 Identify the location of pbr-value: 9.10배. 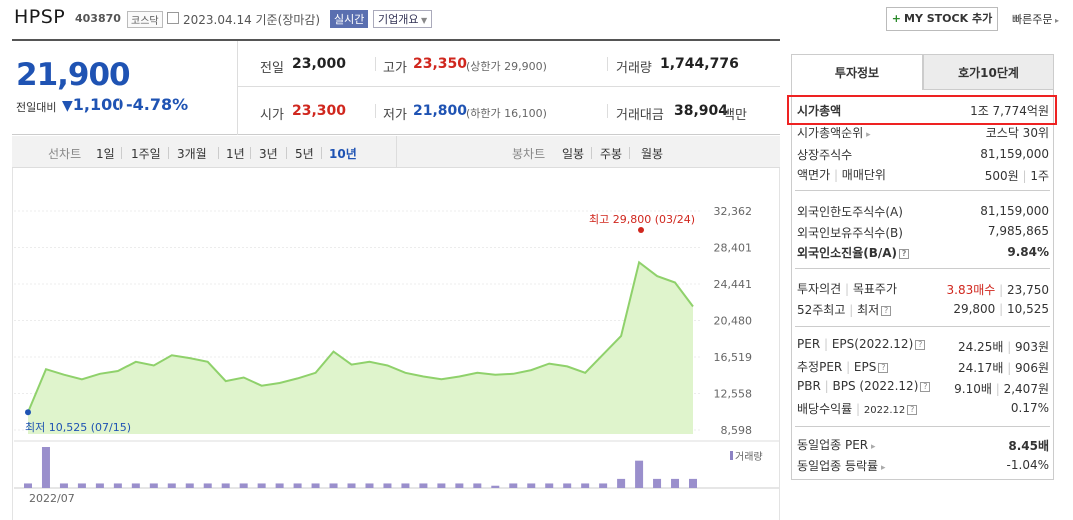
(973, 389).